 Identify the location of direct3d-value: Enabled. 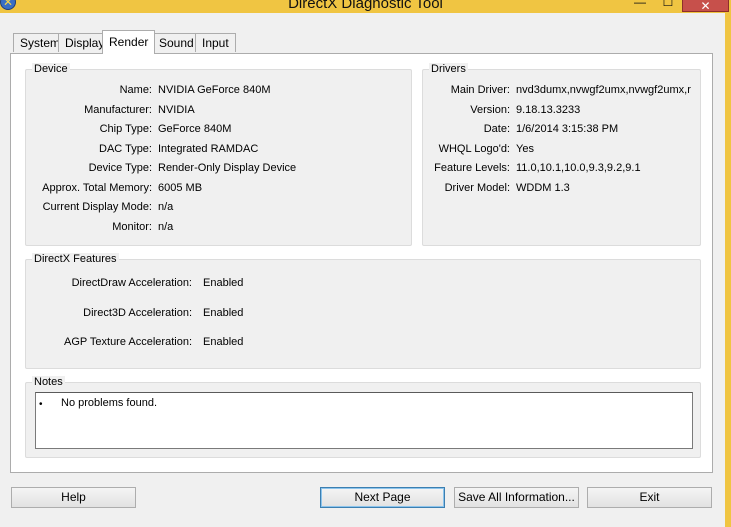
(223, 313).